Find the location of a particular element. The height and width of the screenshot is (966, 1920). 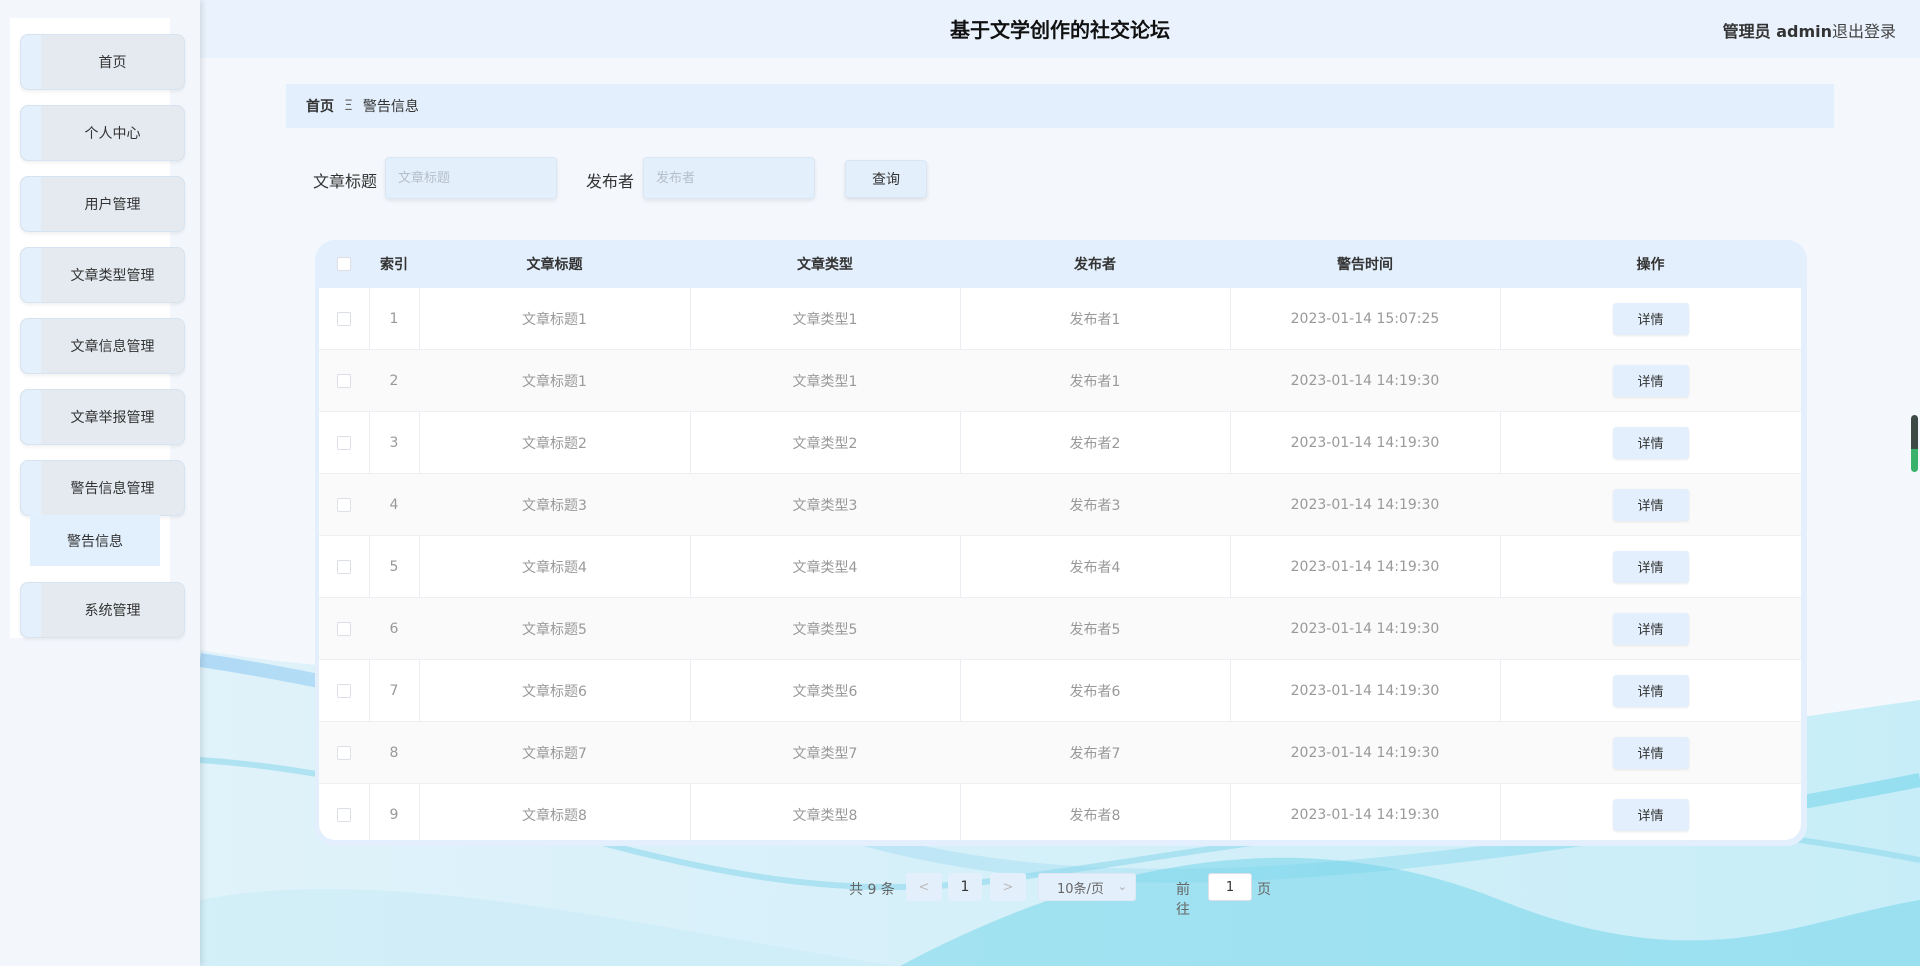

table-row: 9 文章标题8 文章类型8 发布者8 2023-01-14 14:19:30 详情 is located at coordinates (1060, 812).